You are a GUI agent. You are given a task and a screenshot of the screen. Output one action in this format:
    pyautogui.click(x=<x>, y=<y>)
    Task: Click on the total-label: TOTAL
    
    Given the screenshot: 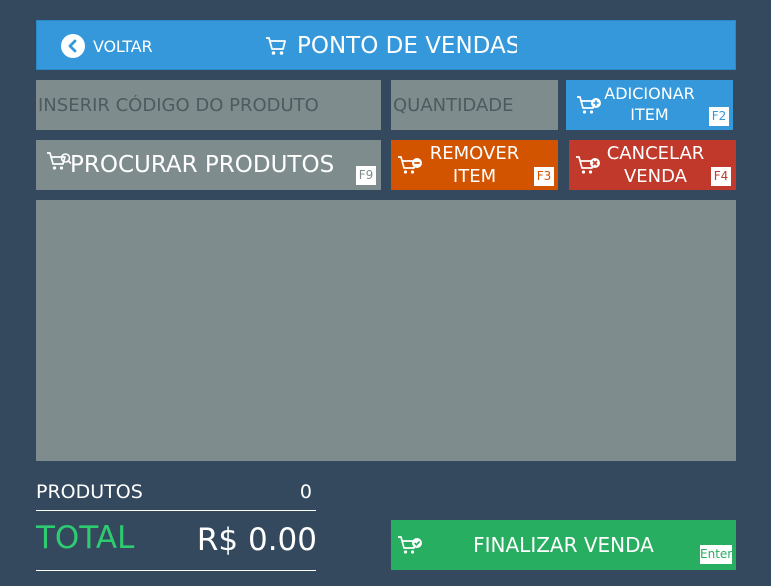 What is the action you would take?
    pyautogui.click(x=85, y=538)
    